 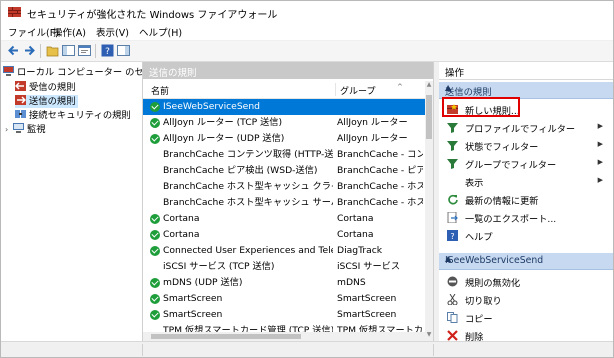 I want to click on actions-header: 操作, so click(x=526, y=71).